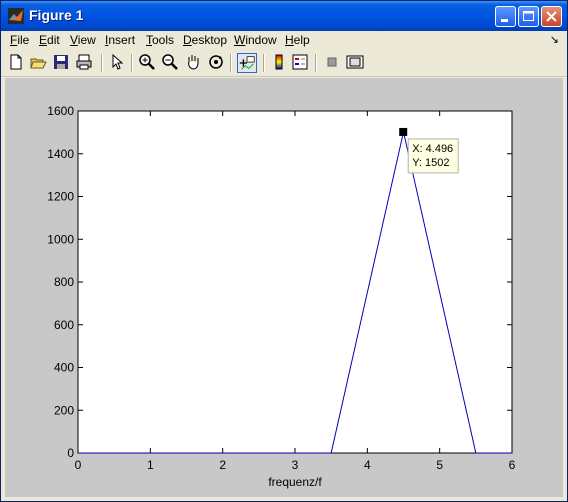  I want to click on x-tick-label: 3, so click(295, 465).